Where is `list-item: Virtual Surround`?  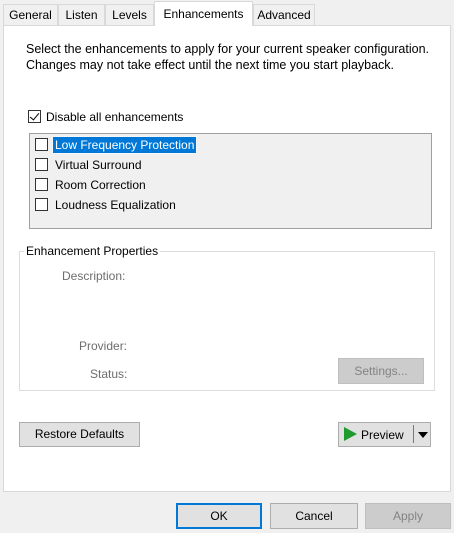
list-item: Virtual Surround is located at coordinates (230, 165).